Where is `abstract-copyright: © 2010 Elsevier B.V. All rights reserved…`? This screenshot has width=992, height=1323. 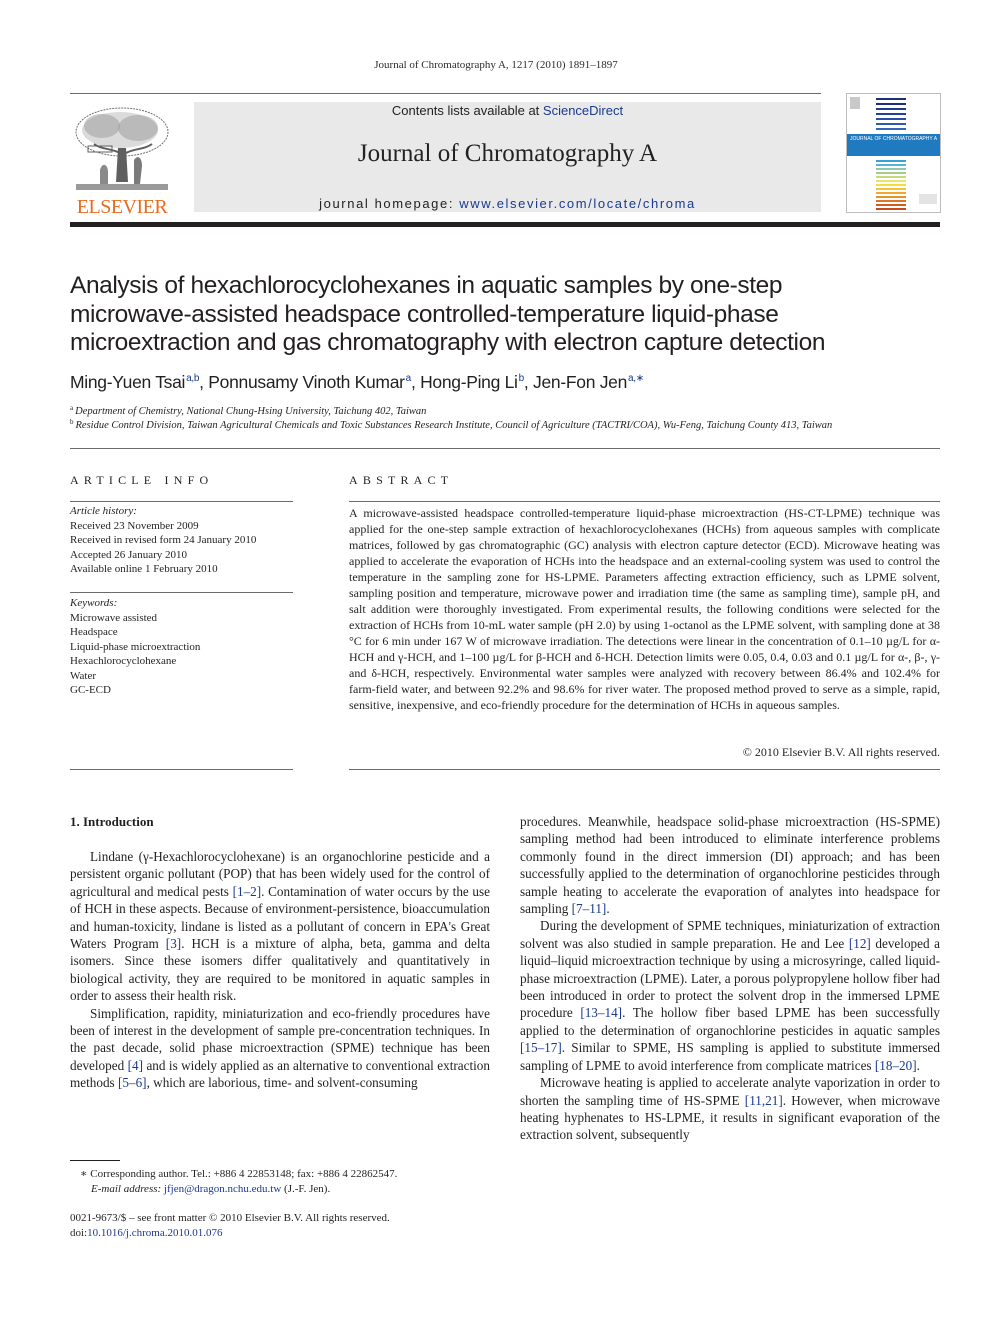
abstract-copyright: © 2010 Elsevier B.V. All rights reserved… is located at coordinates (841, 752).